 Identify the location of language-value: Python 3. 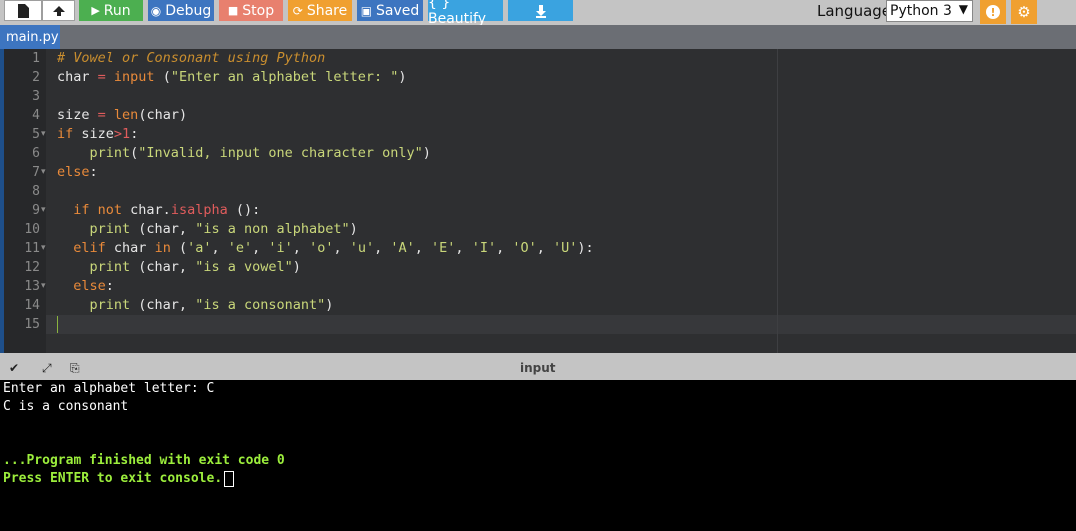
(921, 11).